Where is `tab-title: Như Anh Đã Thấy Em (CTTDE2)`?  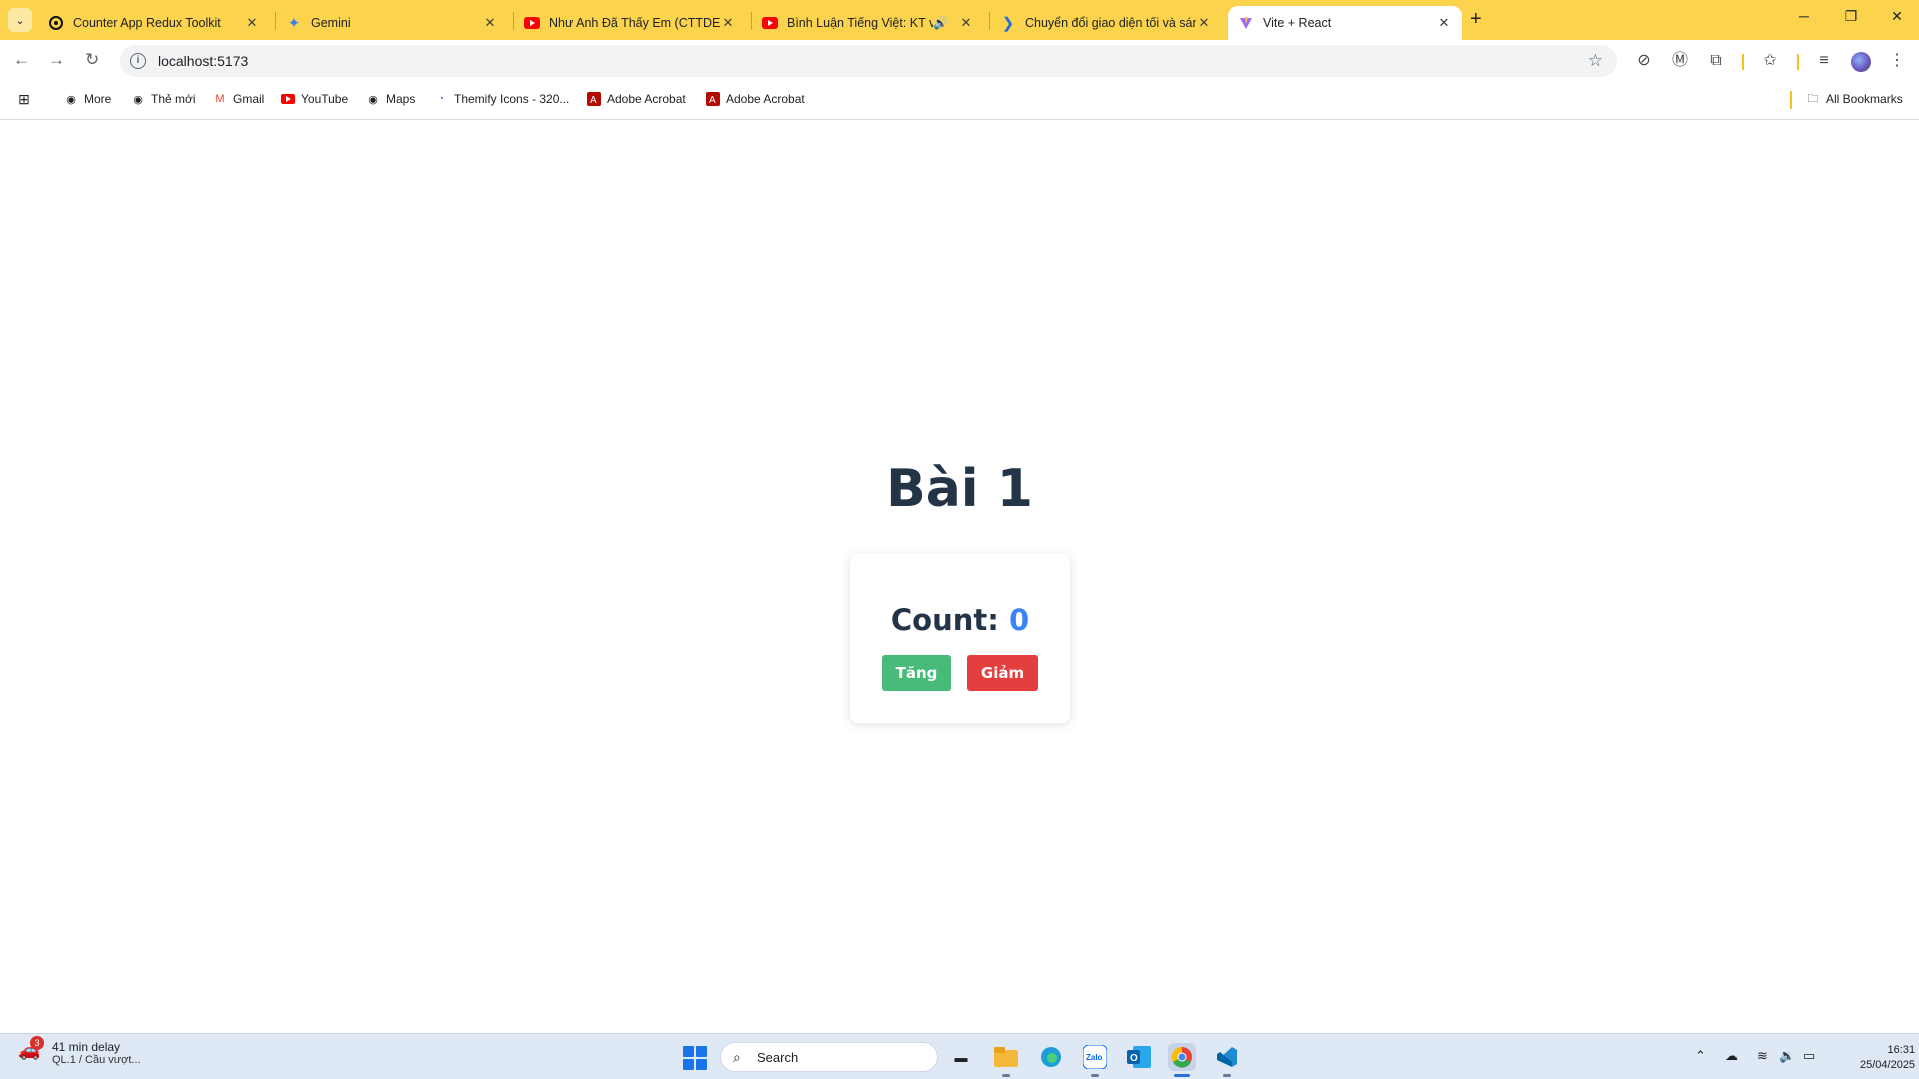 tab-title: Như Anh Đã Thấy Em (CTTDE2) is located at coordinates (634, 23).